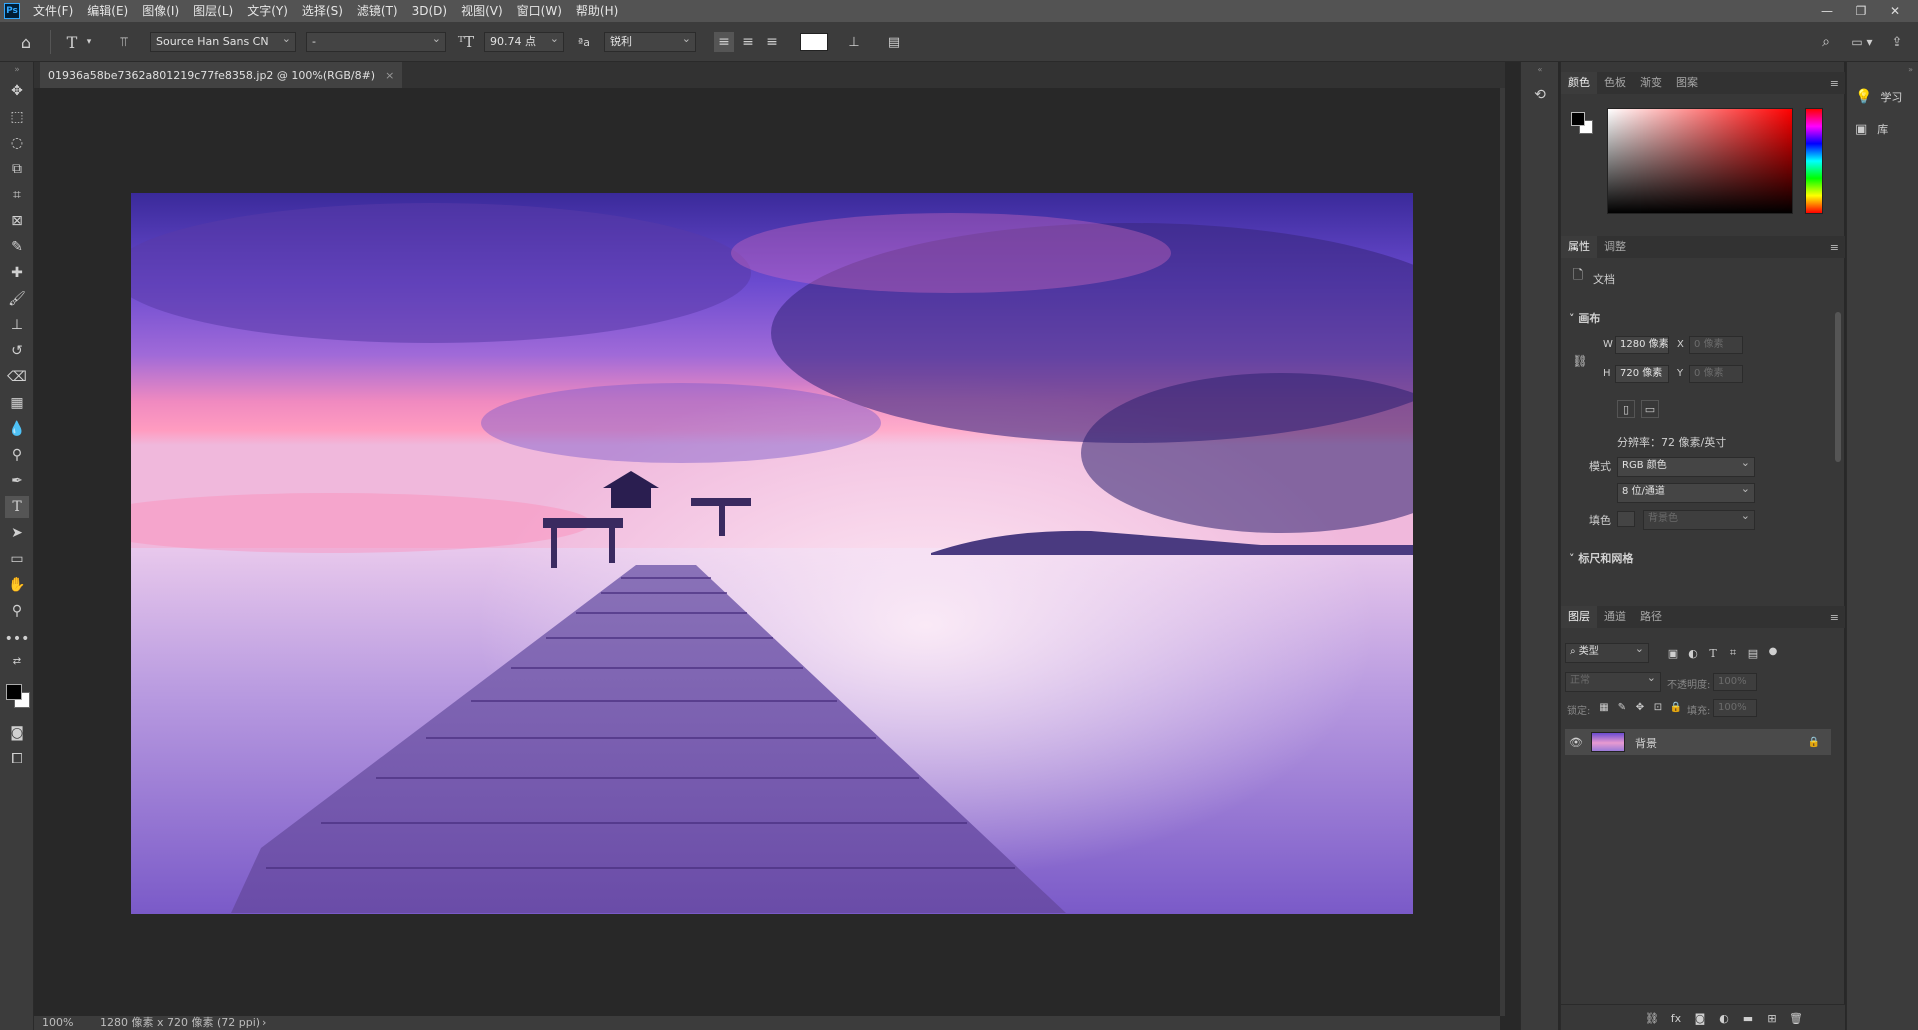 The image size is (1918, 1030). What do you see at coordinates (1607, 653) in the screenshot?
I see `layer-filter-select: ⌕ 类型` at bounding box center [1607, 653].